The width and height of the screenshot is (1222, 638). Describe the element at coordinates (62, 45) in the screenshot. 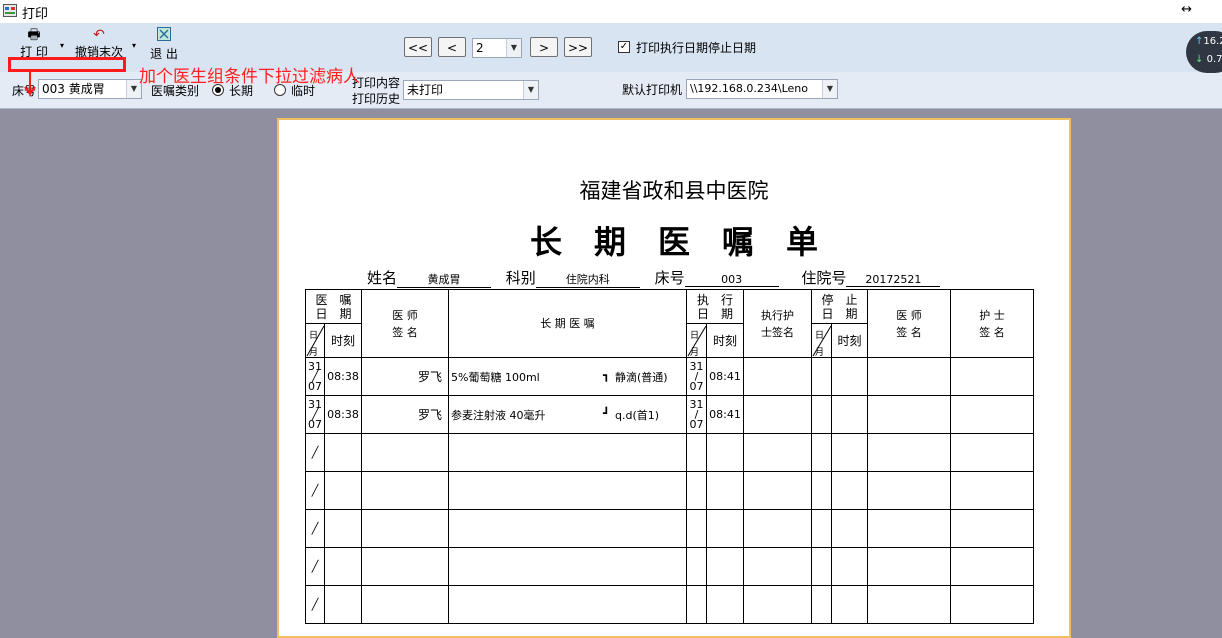

I see `print-dropdown-icon: ▾` at that location.